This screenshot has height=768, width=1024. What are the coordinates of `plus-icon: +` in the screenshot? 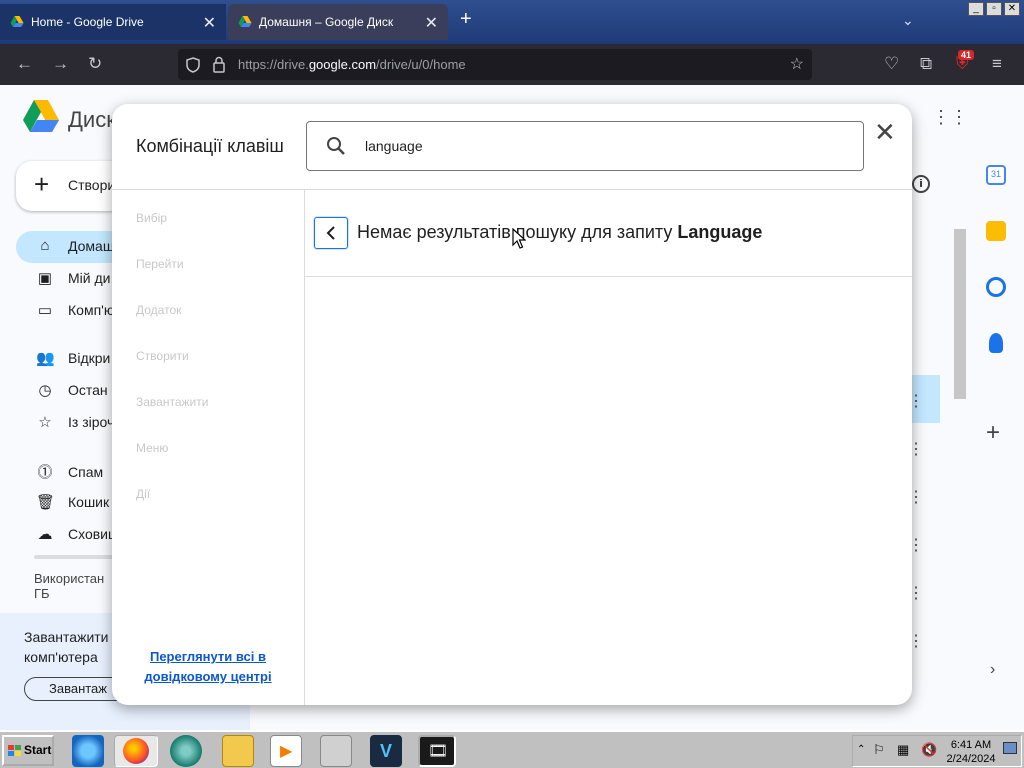 It's located at (42, 184).